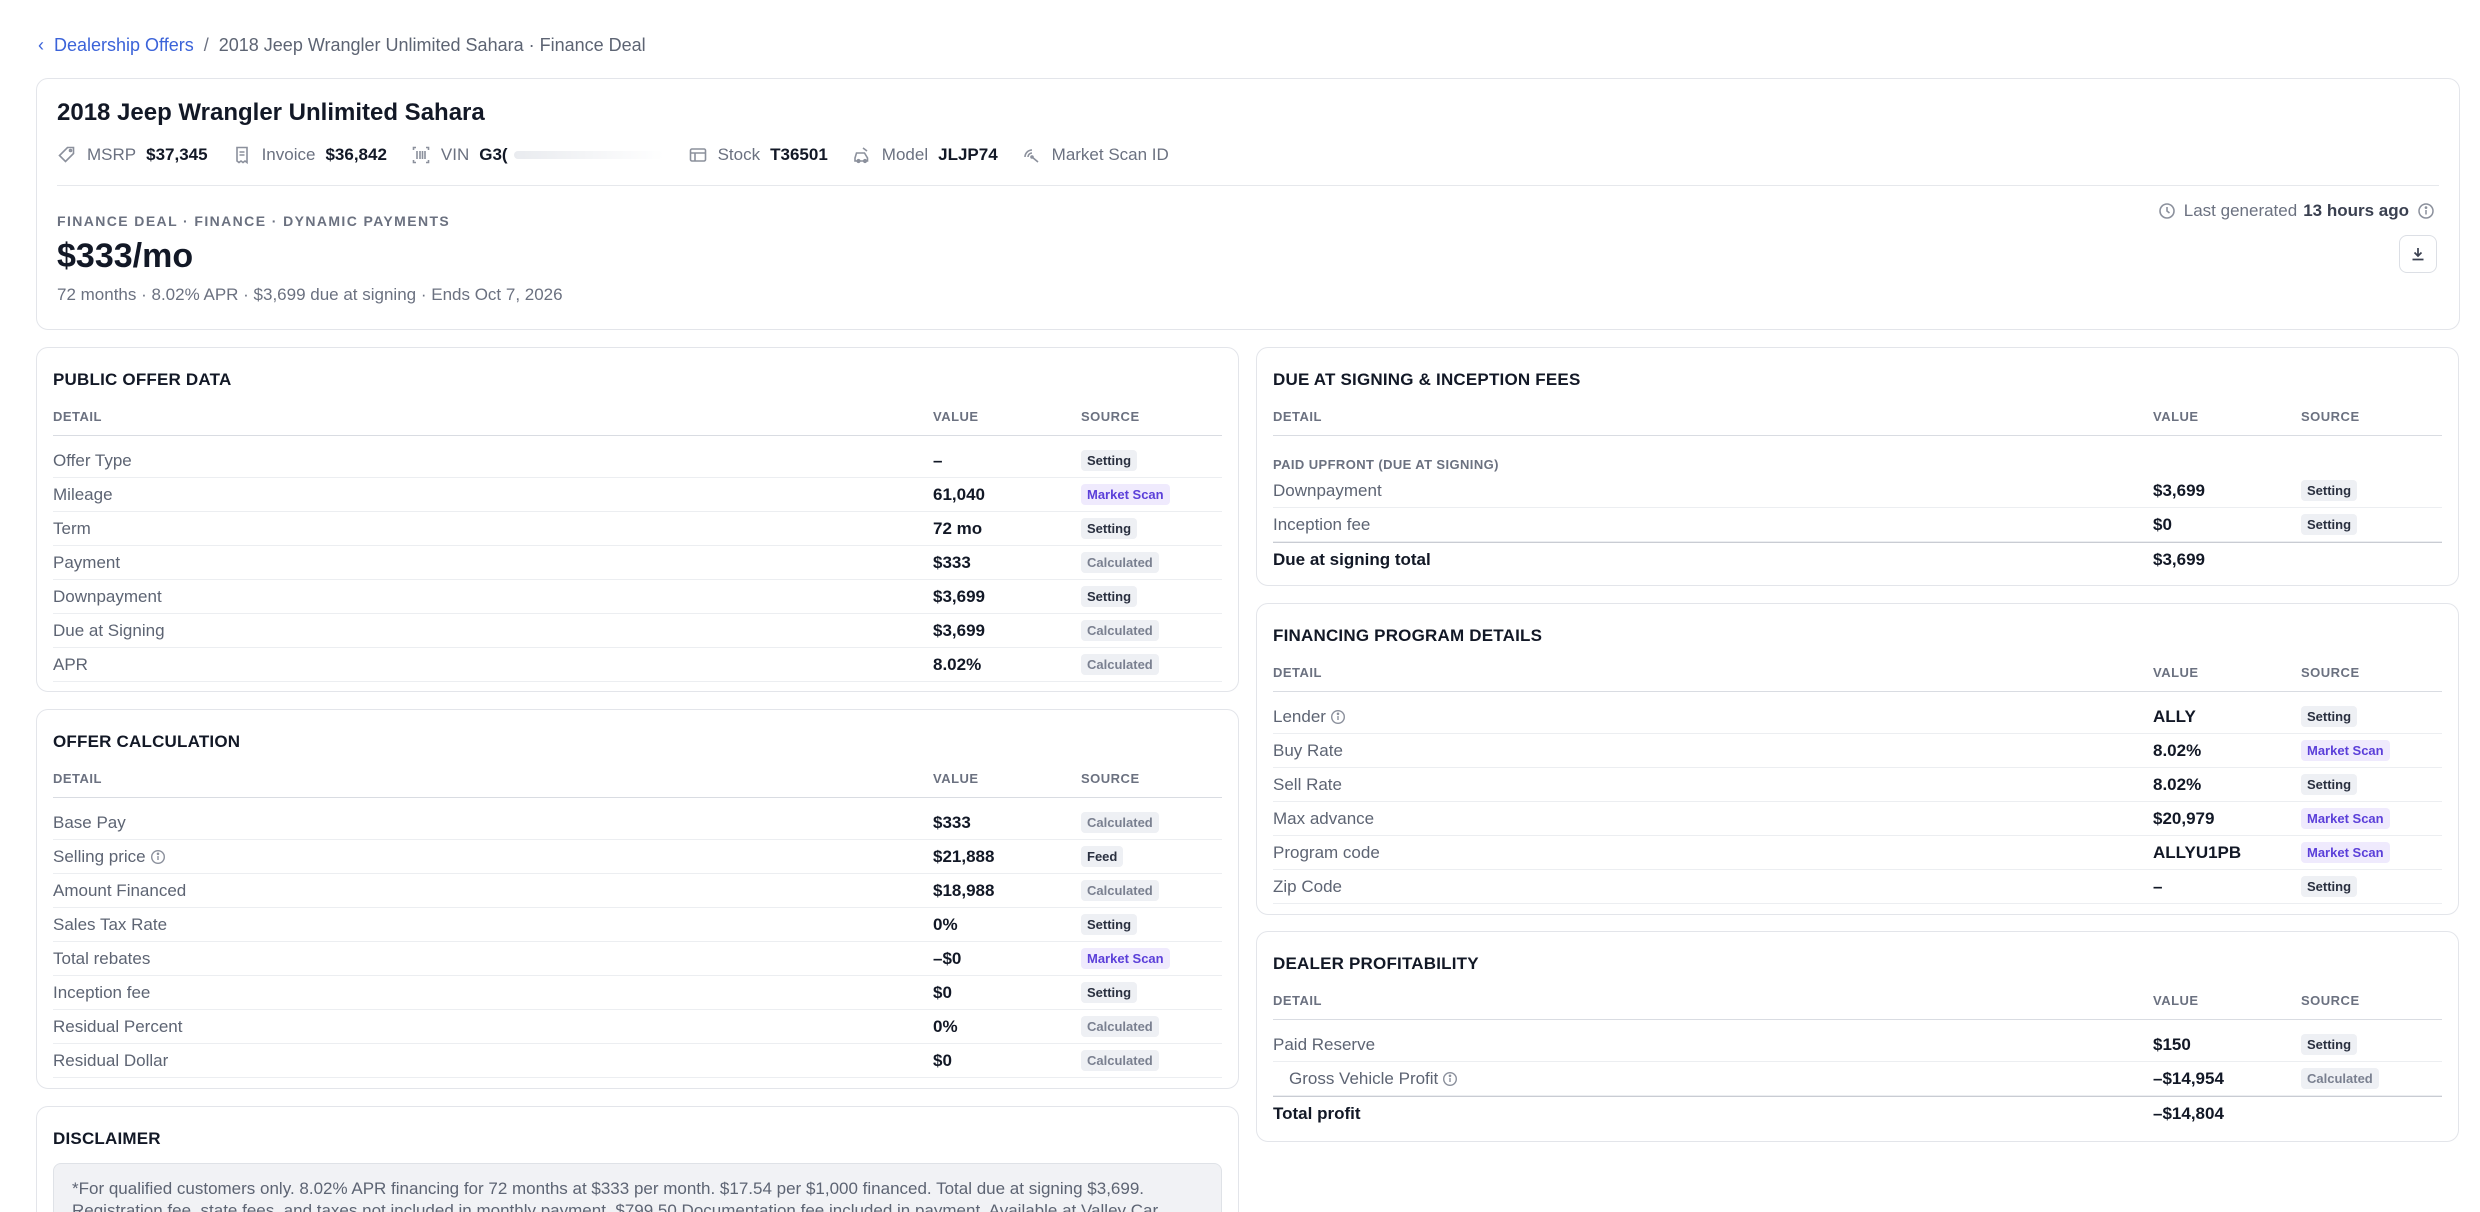 The width and height of the screenshot is (2480, 1212). I want to click on download-button, so click(2418, 254).